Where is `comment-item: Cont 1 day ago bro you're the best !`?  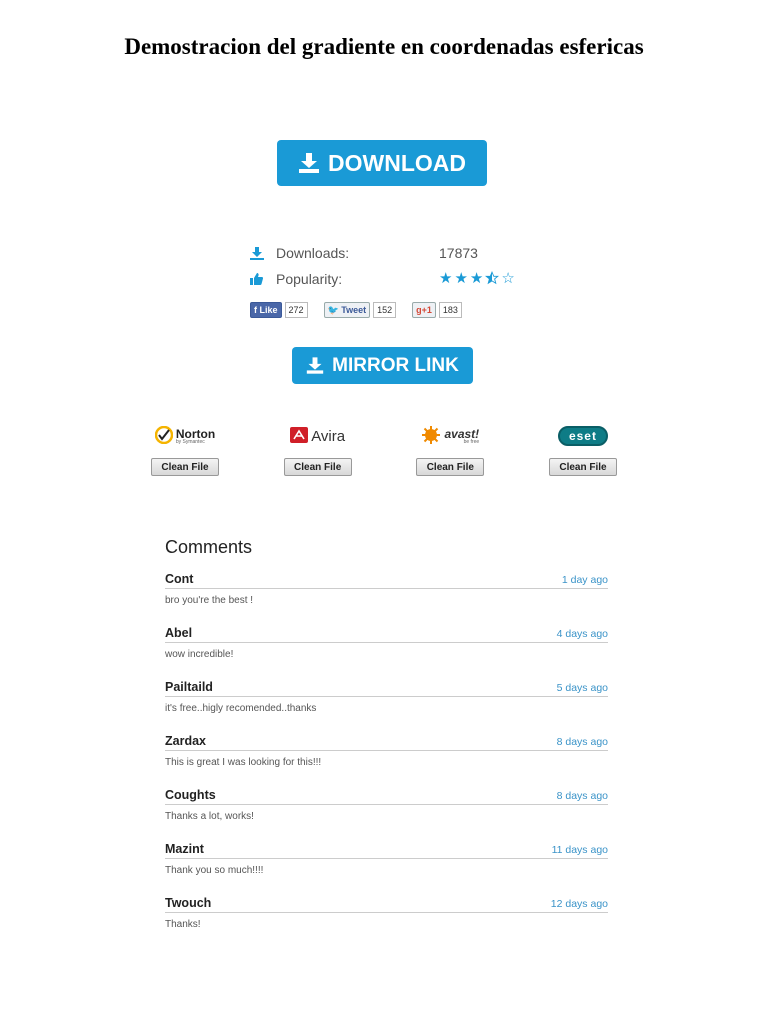 comment-item: Cont 1 day ago bro you're the best ! is located at coordinates (386, 599).